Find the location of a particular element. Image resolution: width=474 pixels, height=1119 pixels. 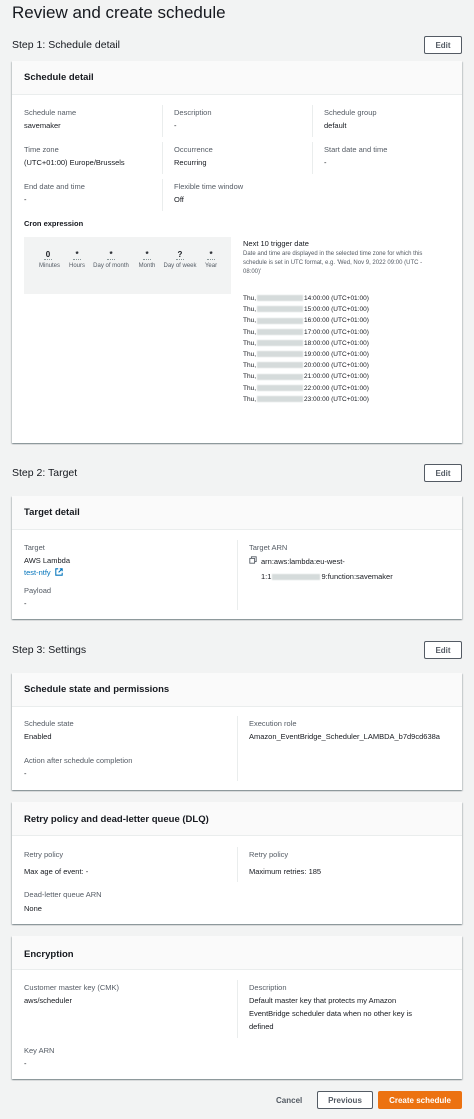

card-title: Target detail is located at coordinates (52, 512).